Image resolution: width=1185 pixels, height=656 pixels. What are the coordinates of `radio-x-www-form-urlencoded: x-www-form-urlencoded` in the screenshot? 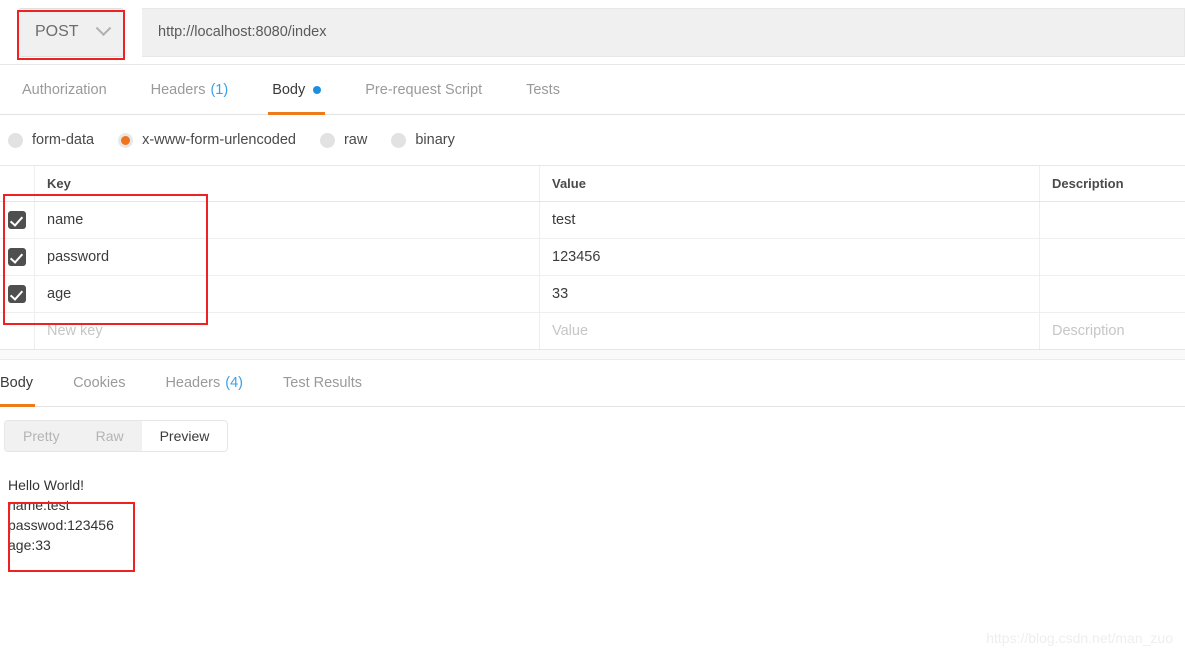 It's located at (207, 140).